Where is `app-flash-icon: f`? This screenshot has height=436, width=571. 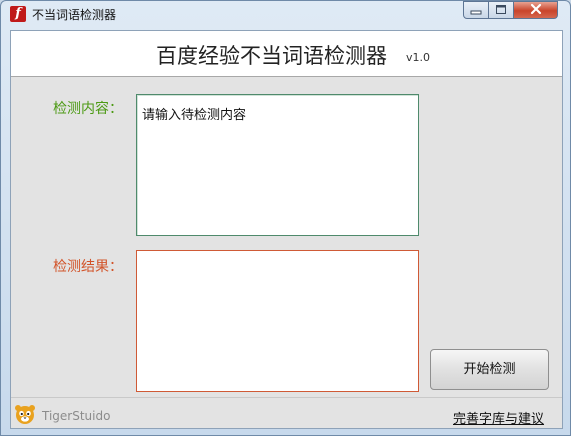
app-flash-icon: f is located at coordinates (18, 14).